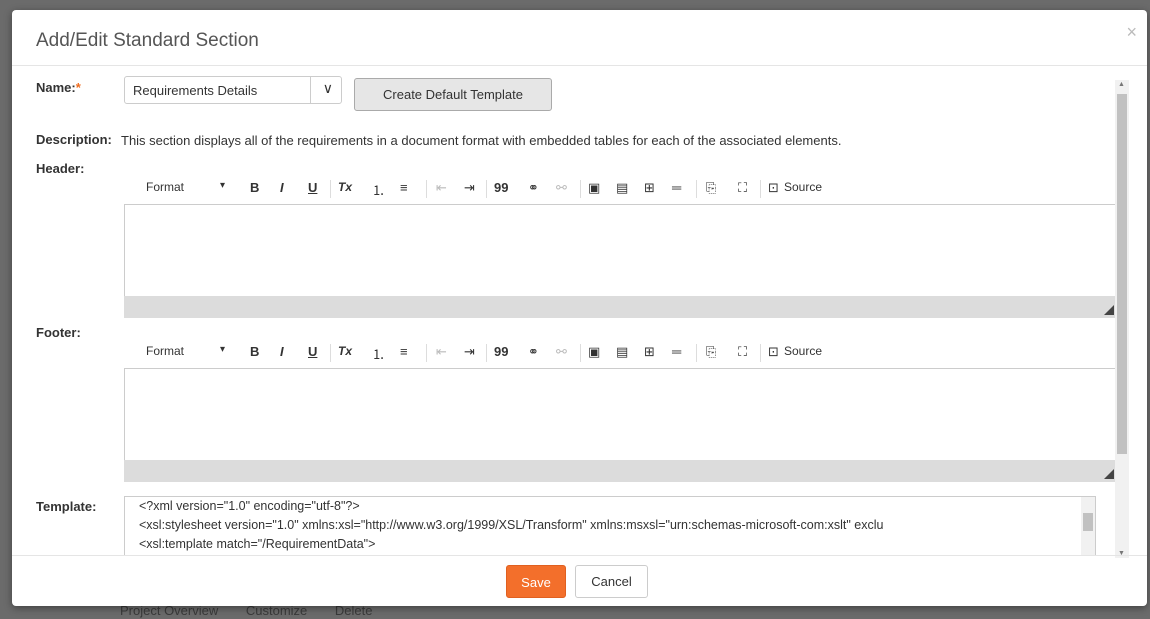 The image size is (1150, 619). What do you see at coordinates (1088, 522) in the screenshot?
I see `template-scroll-thumb` at bounding box center [1088, 522].